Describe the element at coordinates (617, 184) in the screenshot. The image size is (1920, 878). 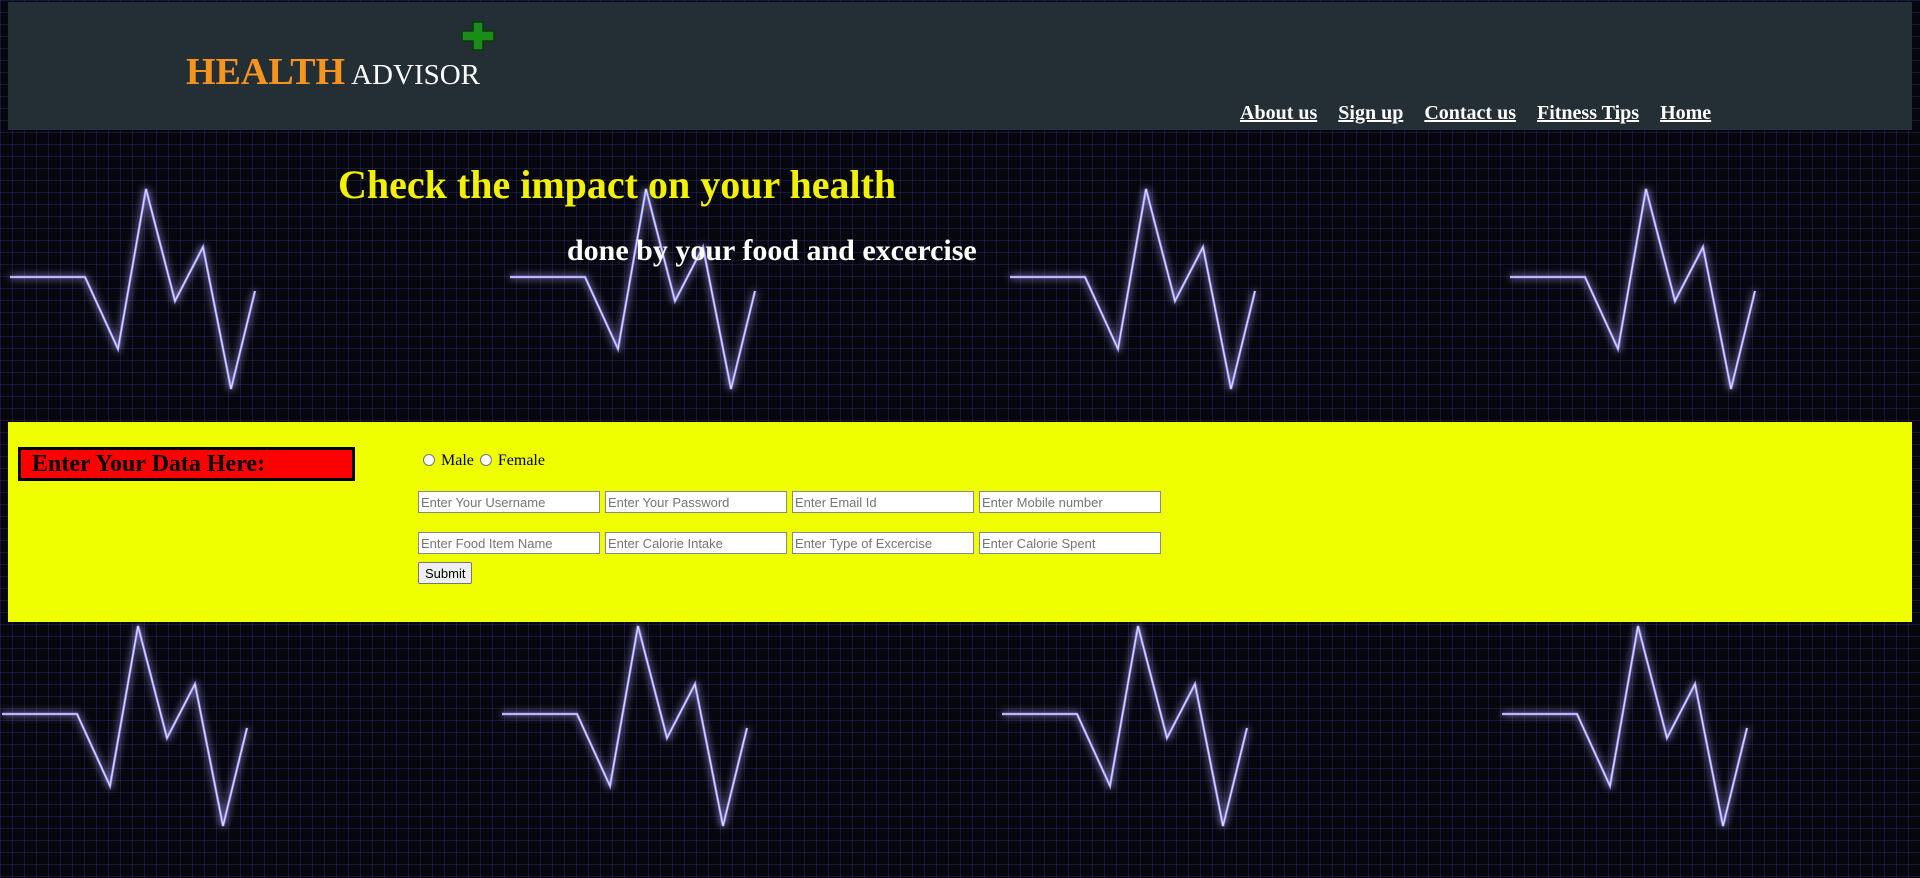
I see `hero-title: Check the impact on your health` at that location.